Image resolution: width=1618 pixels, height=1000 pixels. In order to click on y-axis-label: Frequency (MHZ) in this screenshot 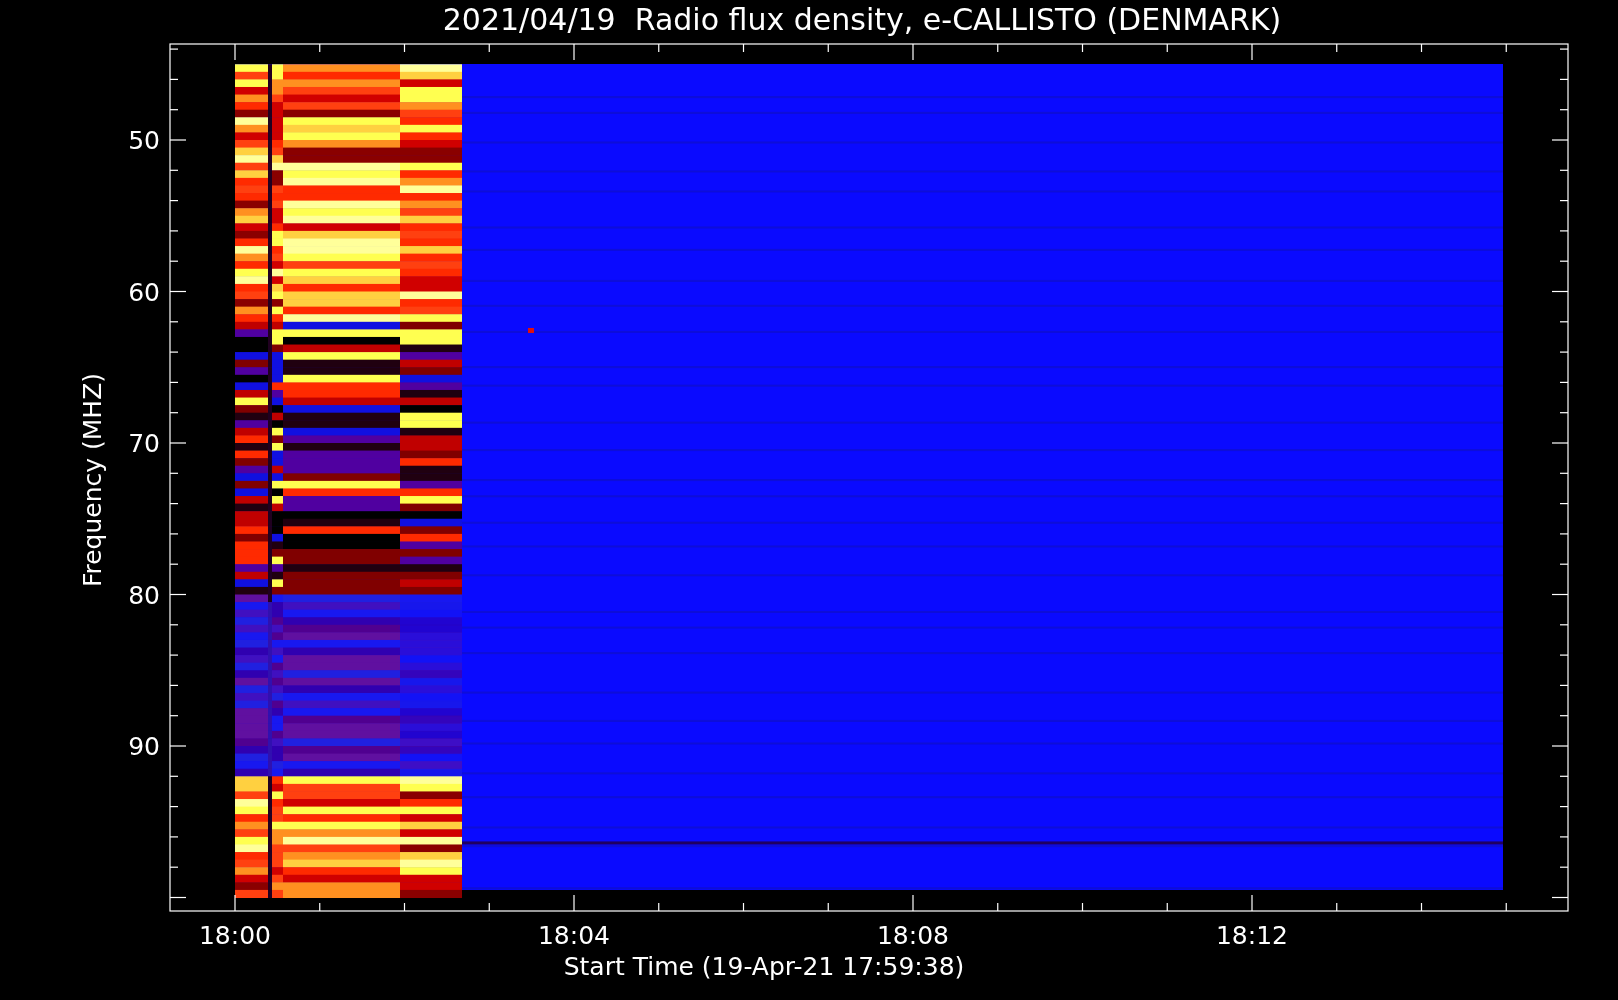, I will do `click(92, 480)`.